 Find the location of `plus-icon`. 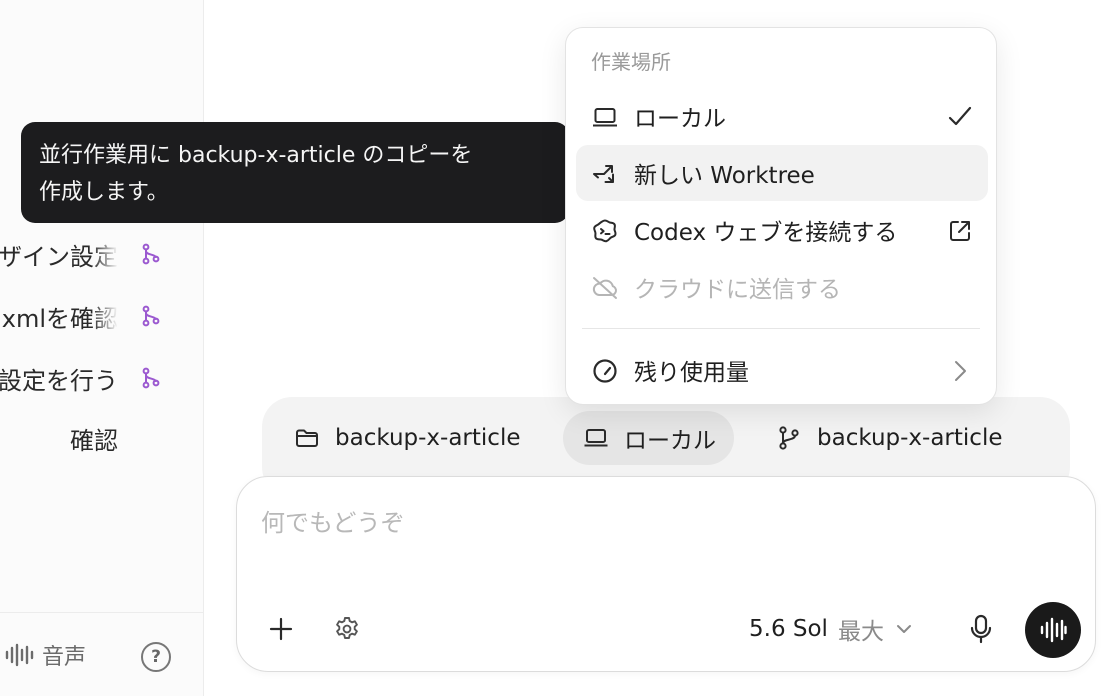

plus-icon is located at coordinates (281, 629).